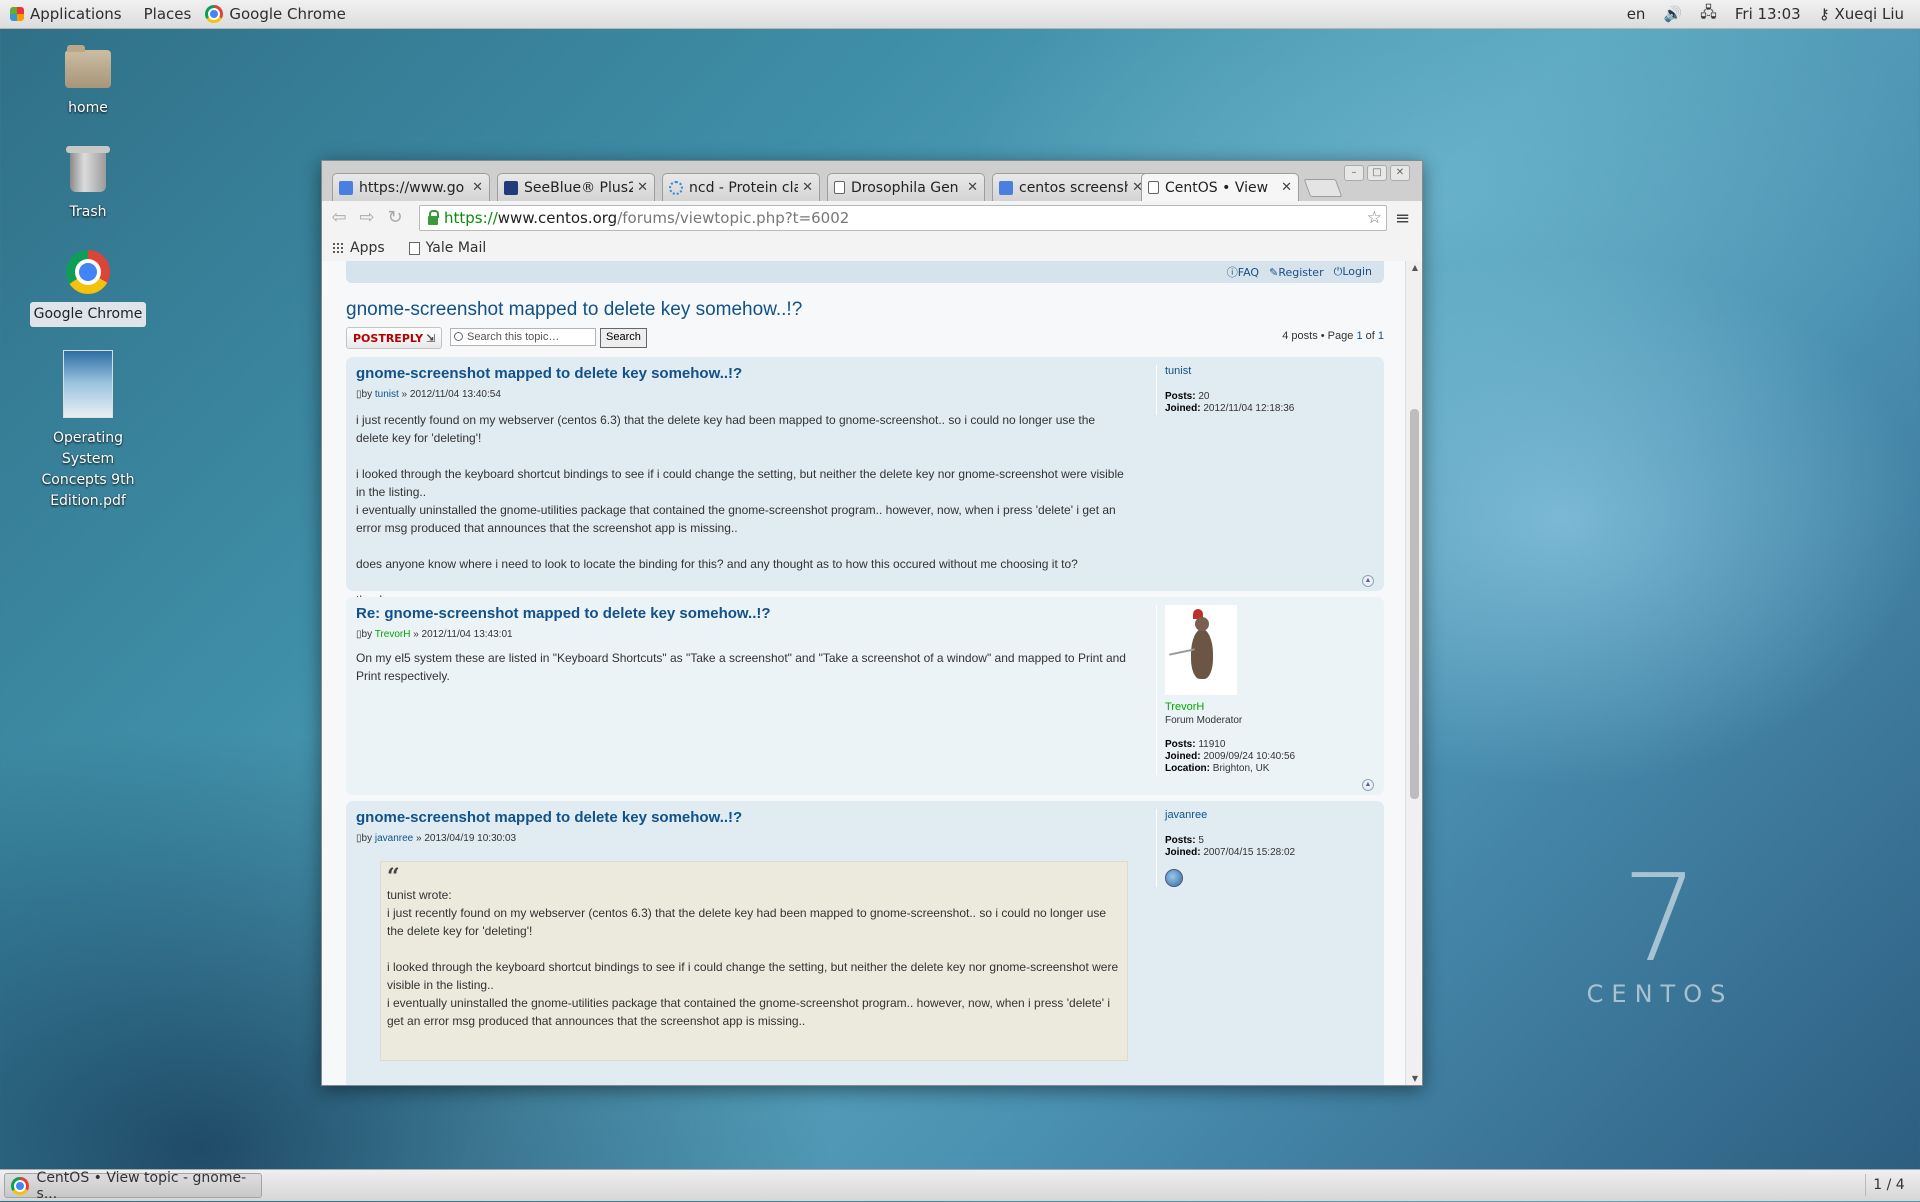  What do you see at coordinates (1708, 14) in the screenshot?
I see `network-icon: 🖧` at bounding box center [1708, 14].